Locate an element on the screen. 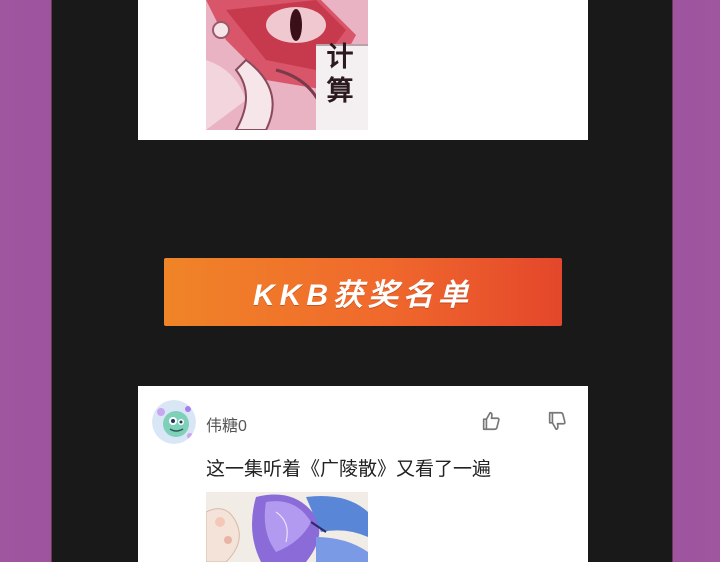  comment-image is located at coordinates (287, 527).